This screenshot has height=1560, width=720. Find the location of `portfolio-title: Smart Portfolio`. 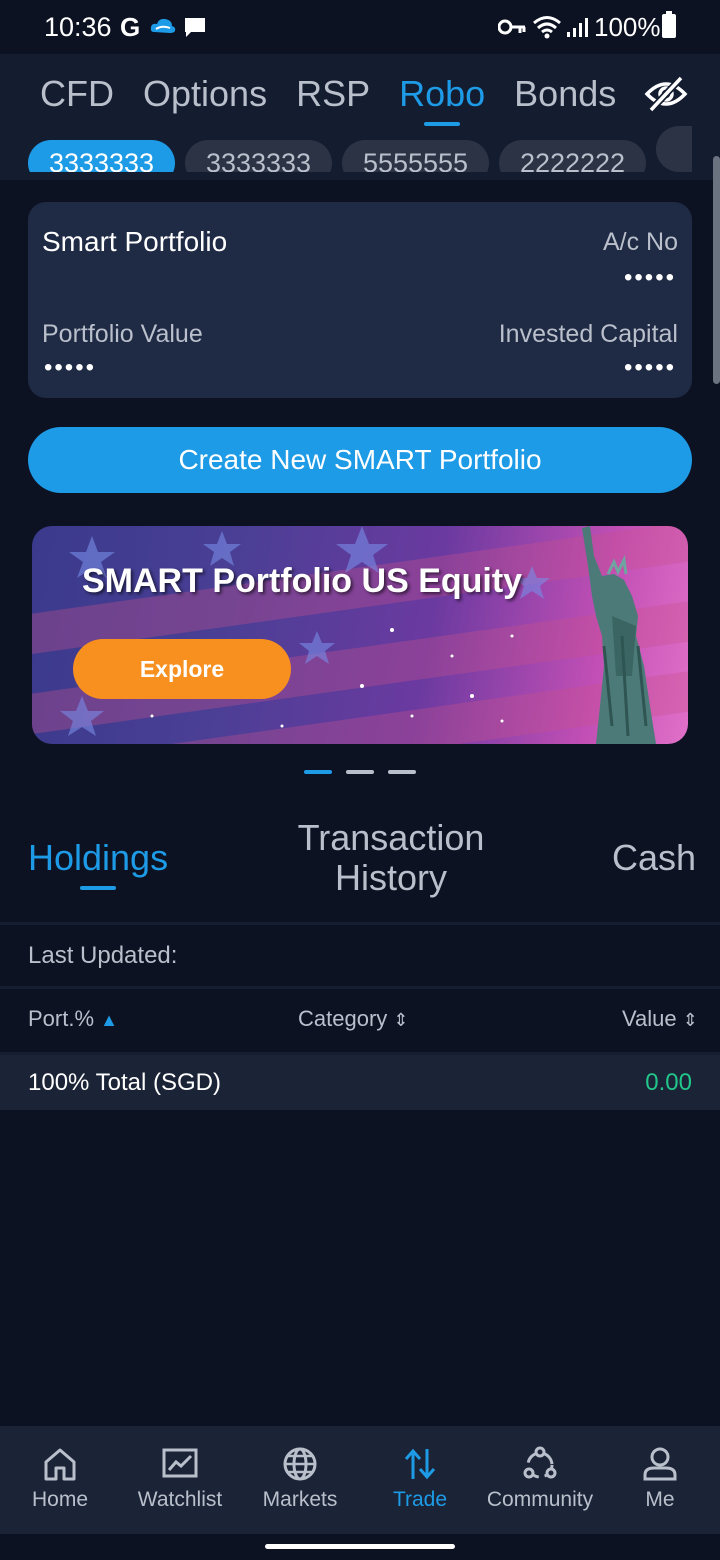

portfolio-title: Smart Portfolio is located at coordinates (135, 241).